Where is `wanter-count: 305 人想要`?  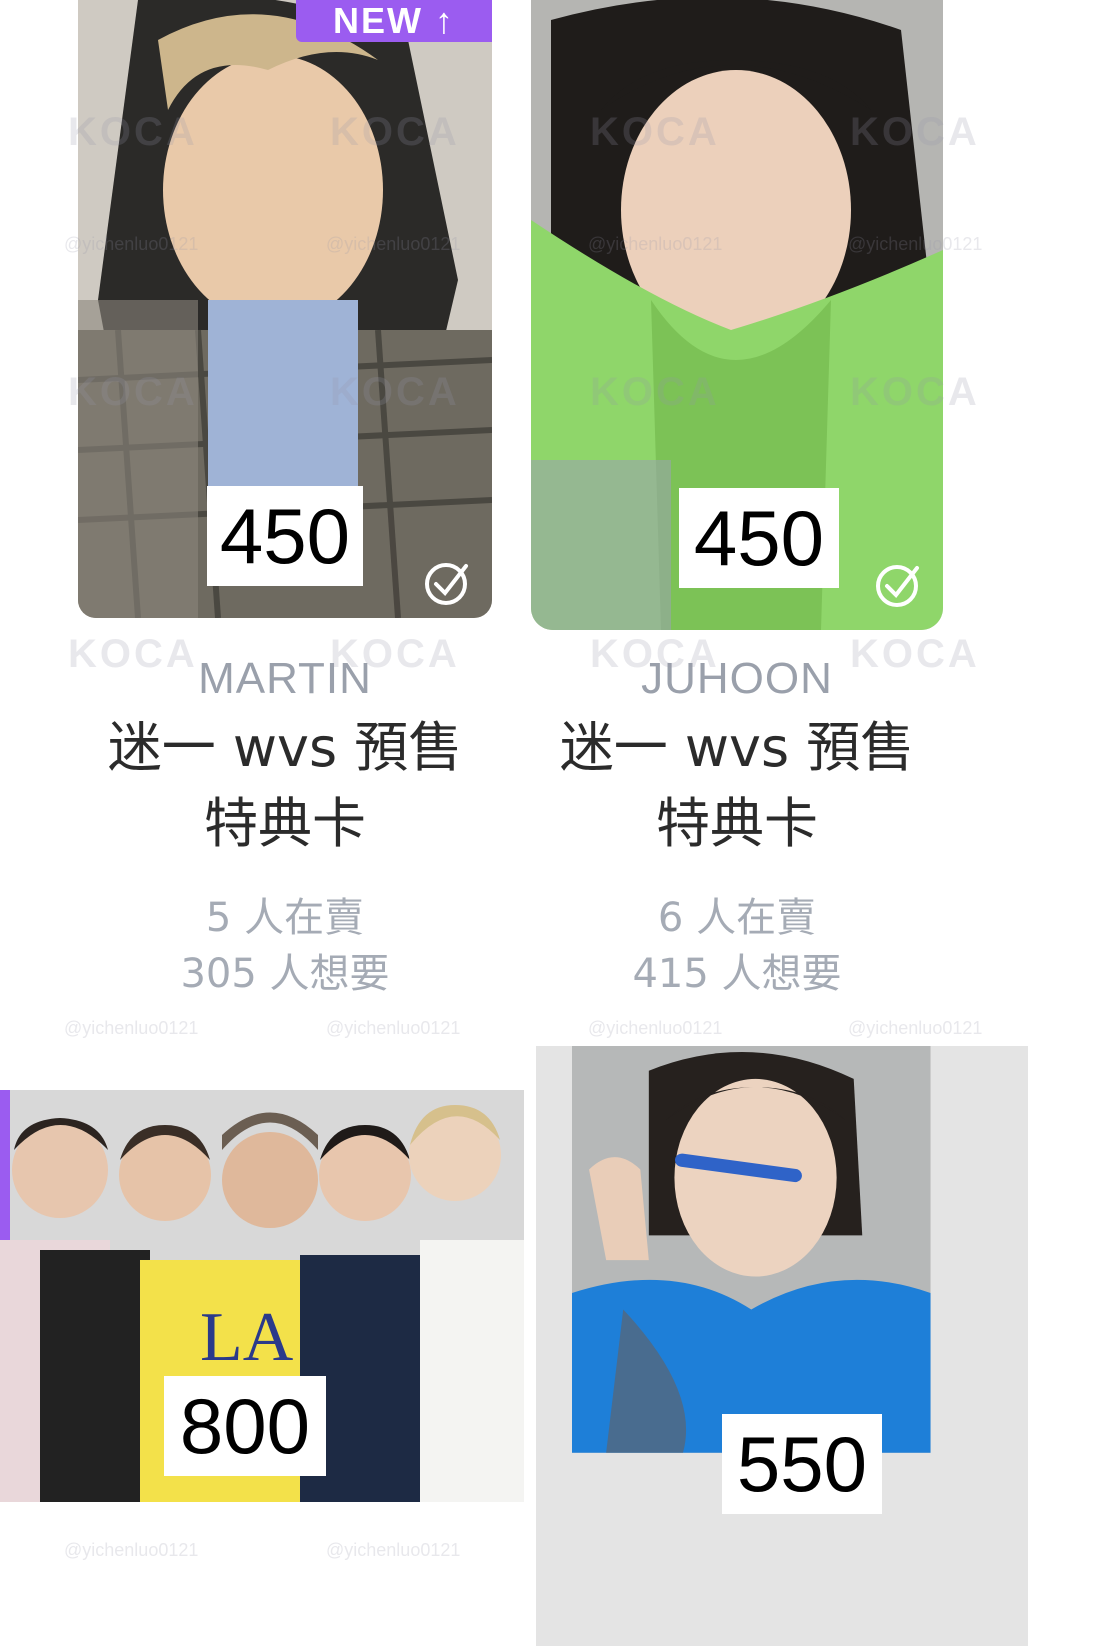 wanter-count: 305 人想要 is located at coordinates (285, 974).